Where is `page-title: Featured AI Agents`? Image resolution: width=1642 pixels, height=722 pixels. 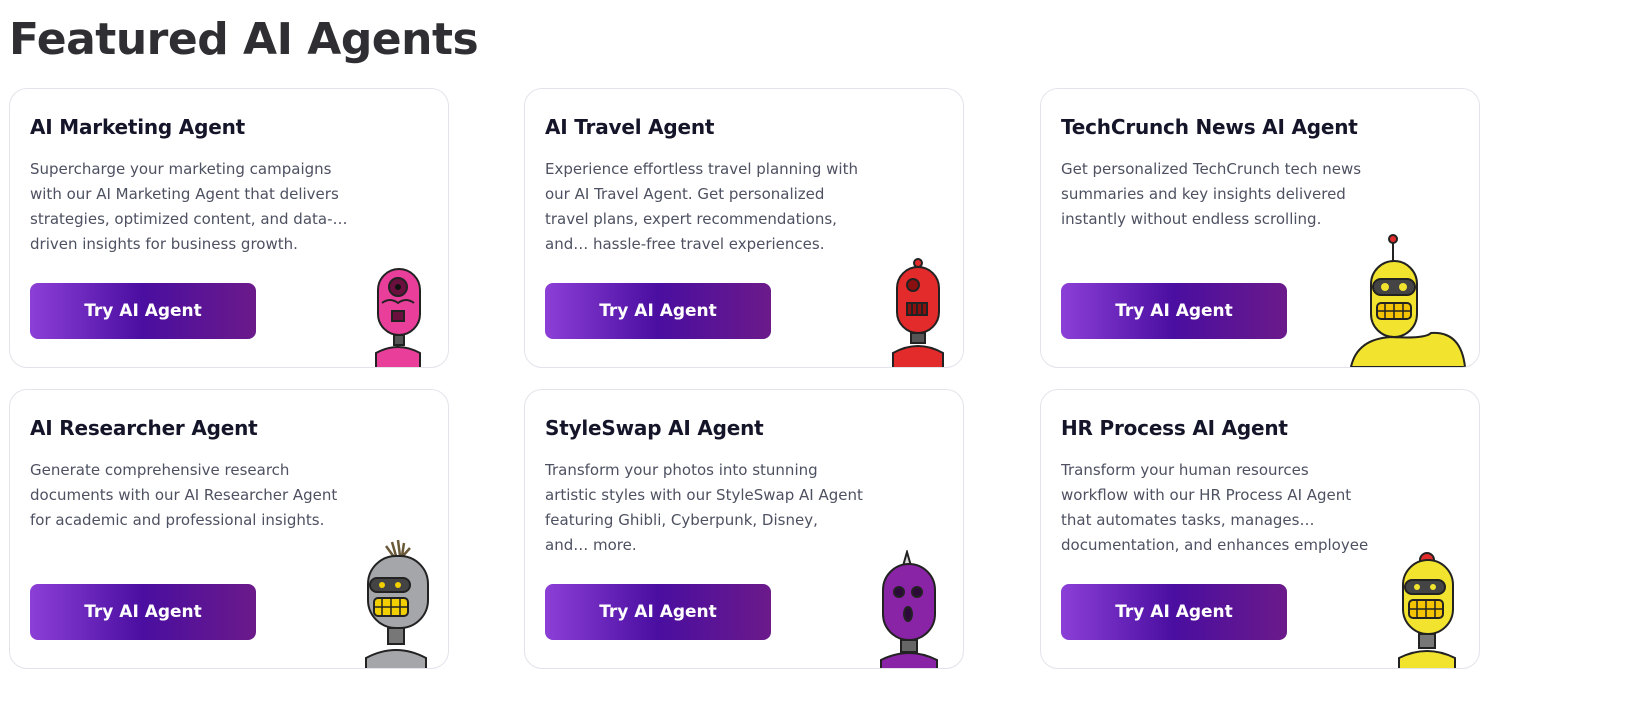 page-title: Featured AI Agents is located at coordinates (244, 39).